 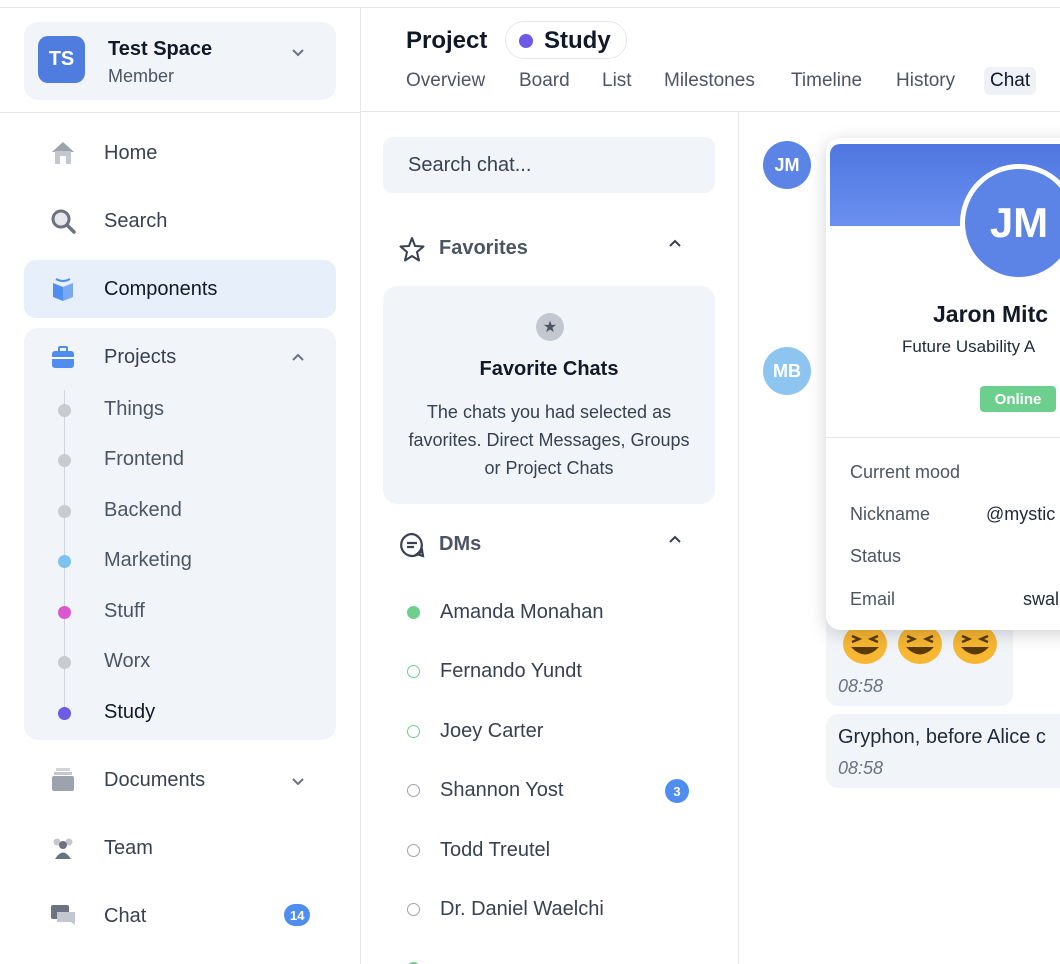 What do you see at coordinates (180, 662) in the screenshot?
I see `project-item-worx: Worx` at bounding box center [180, 662].